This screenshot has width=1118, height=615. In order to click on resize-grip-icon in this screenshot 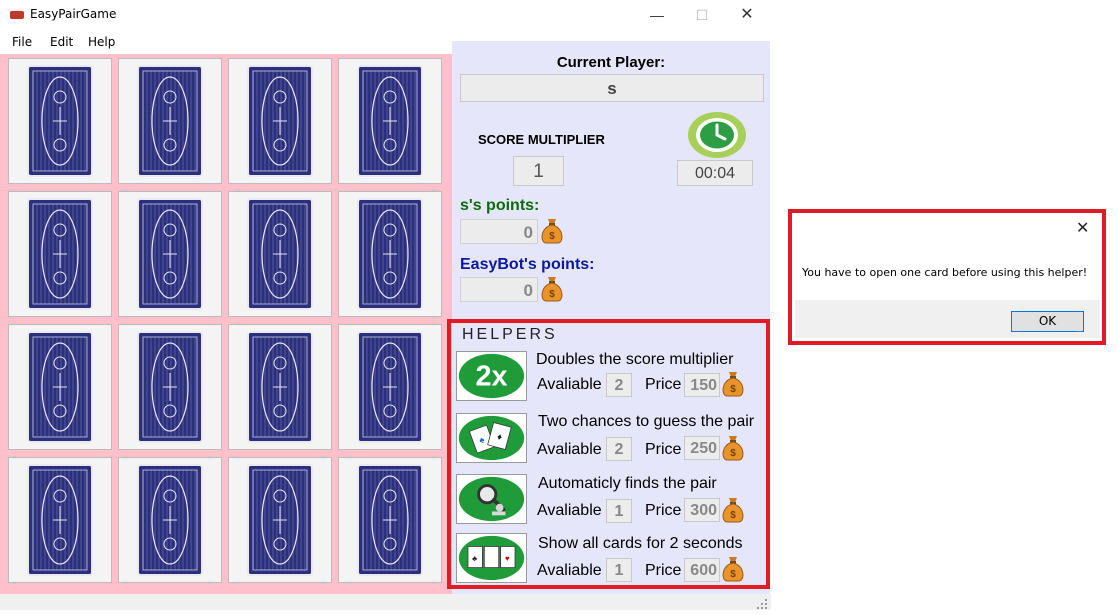, I will do `click(762, 603)`.